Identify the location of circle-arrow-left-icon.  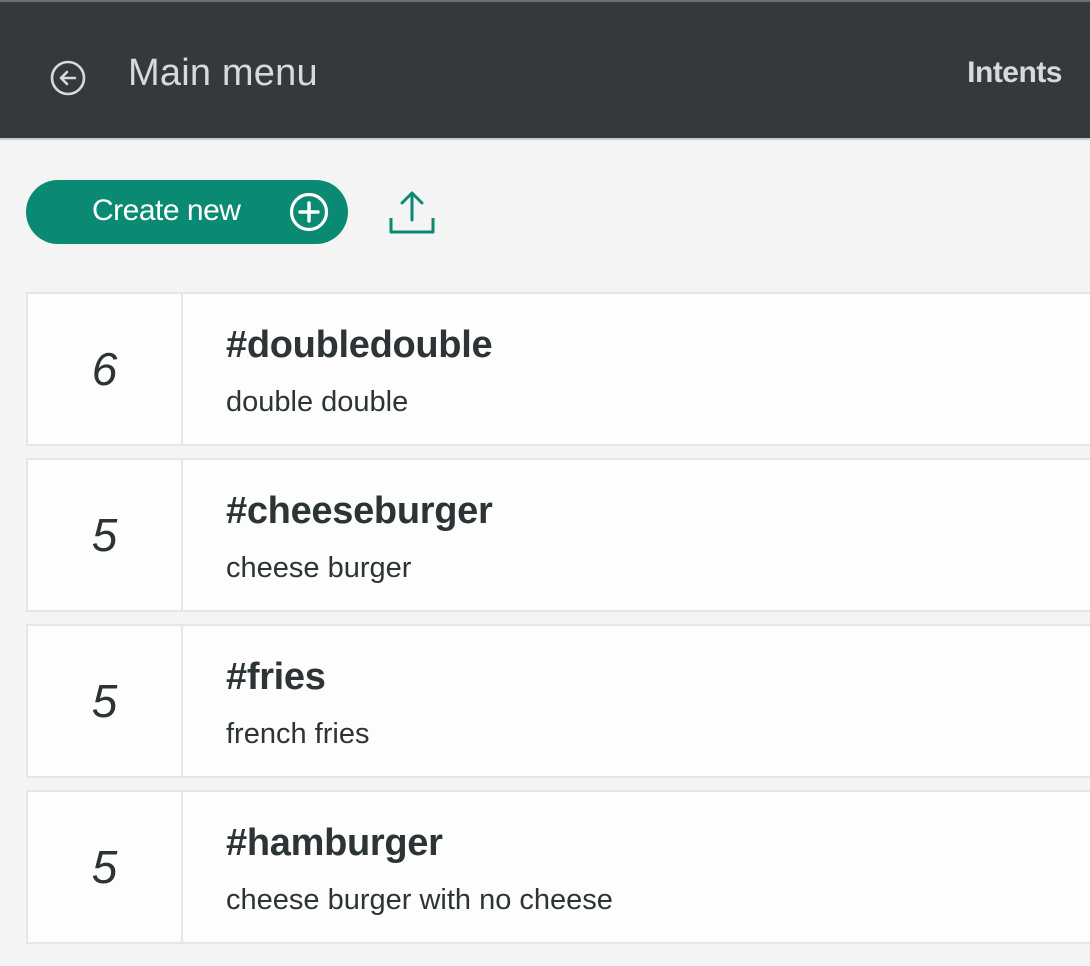
(68, 78).